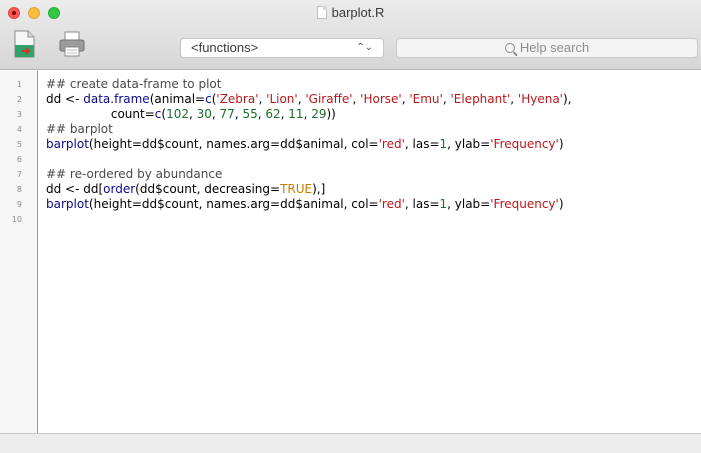 The image size is (701, 453). I want to click on code-line: count=c(102, 30, 77, 55, 62, 11, 29)), so click(191, 114).